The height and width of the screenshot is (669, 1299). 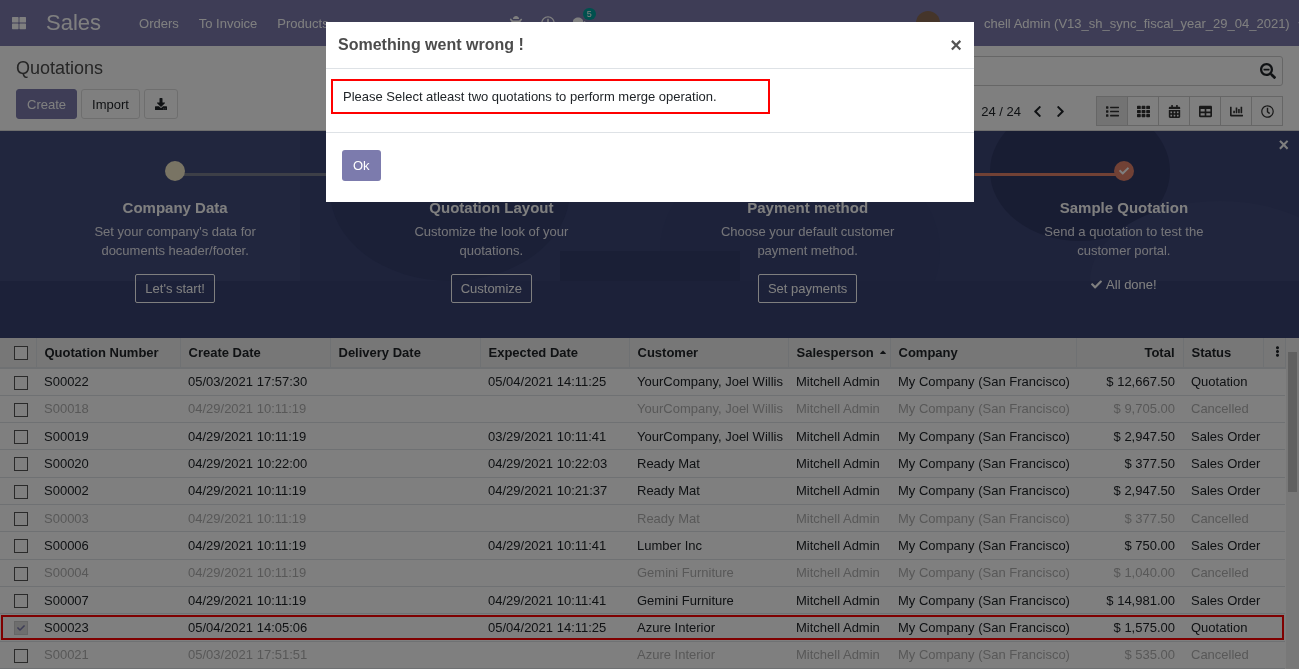 I want to click on column-header: Quotation Number, so click(x=108, y=353).